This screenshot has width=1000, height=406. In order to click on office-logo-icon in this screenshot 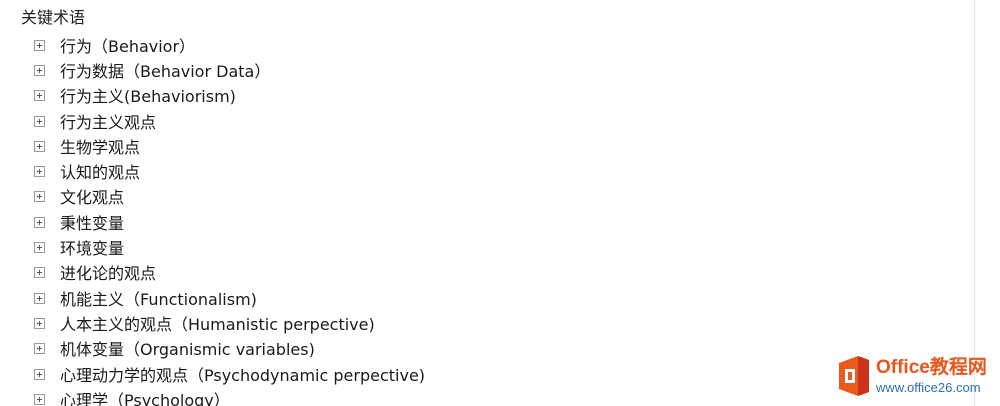, I will do `click(854, 376)`.